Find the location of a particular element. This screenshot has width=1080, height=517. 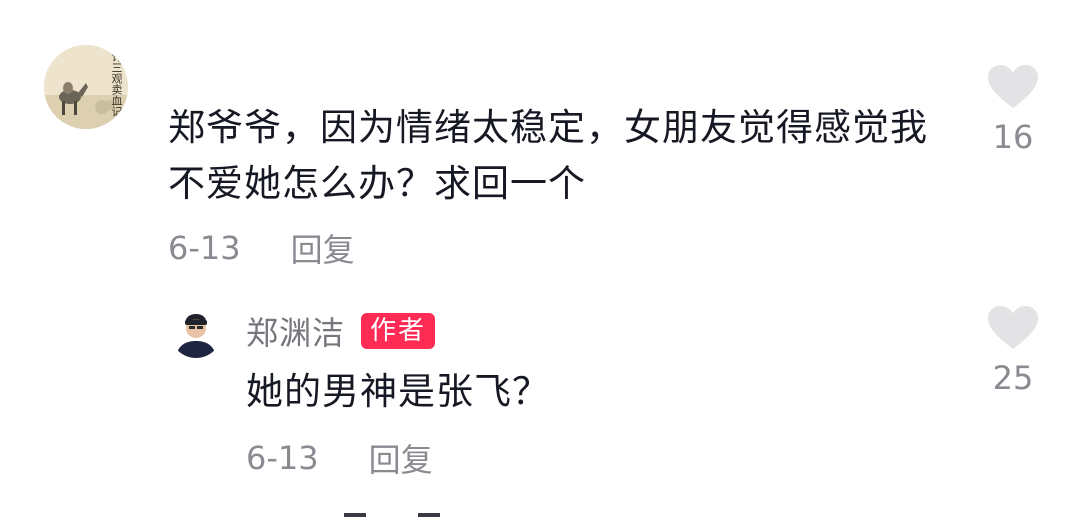

reply-author-name: 郑渊洁 is located at coordinates (295, 331).